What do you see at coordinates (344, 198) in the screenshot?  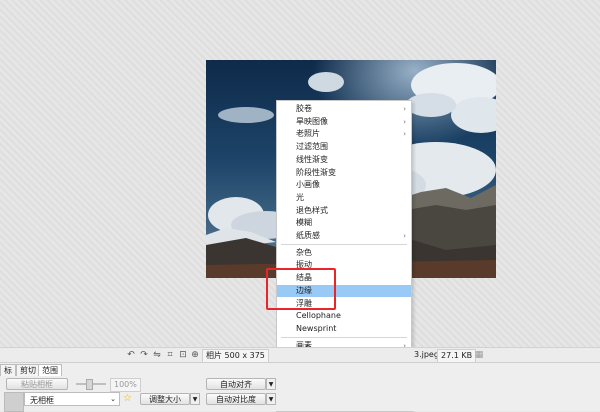 I see `menu-item: 光` at bounding box center [344, 198].